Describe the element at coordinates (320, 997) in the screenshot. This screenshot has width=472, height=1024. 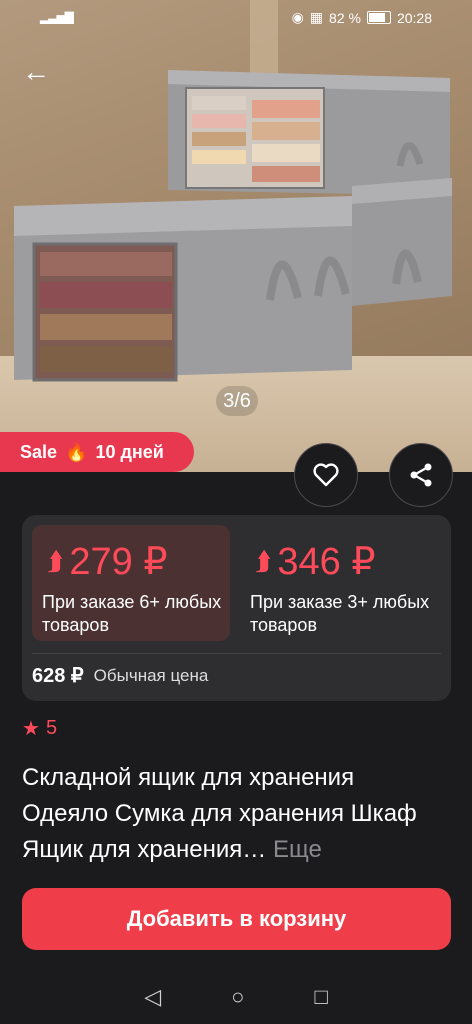
I see `nav-recents-icon: □` at that location.